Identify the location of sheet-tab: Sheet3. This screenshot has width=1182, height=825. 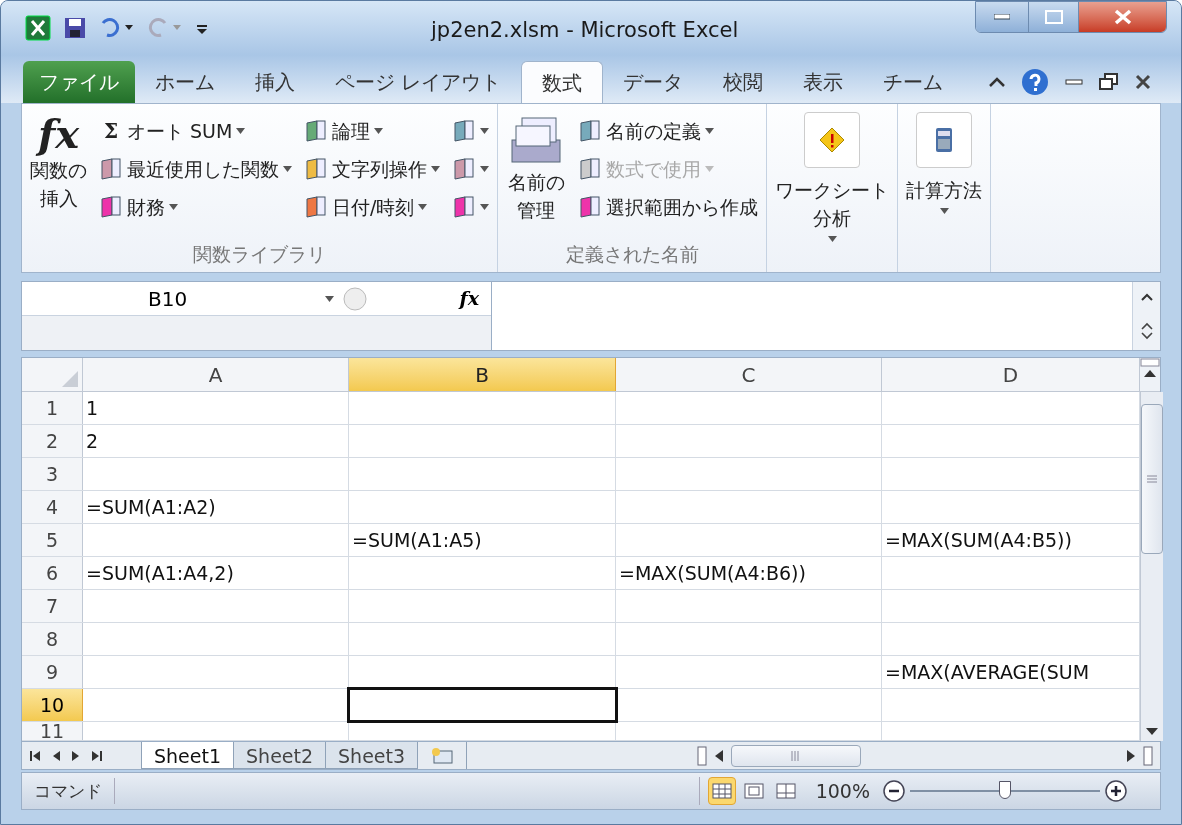
(372, 755).